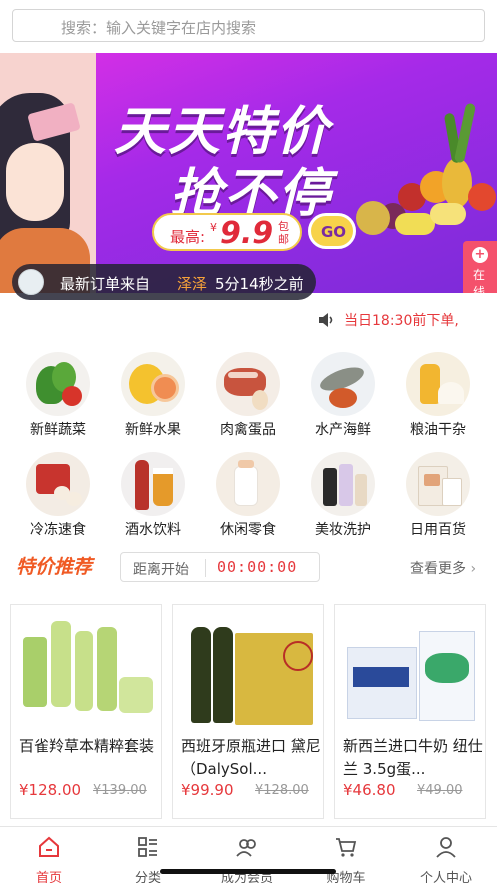  I want to click on category-daily-goods: 日用百货, so click(438, 495).